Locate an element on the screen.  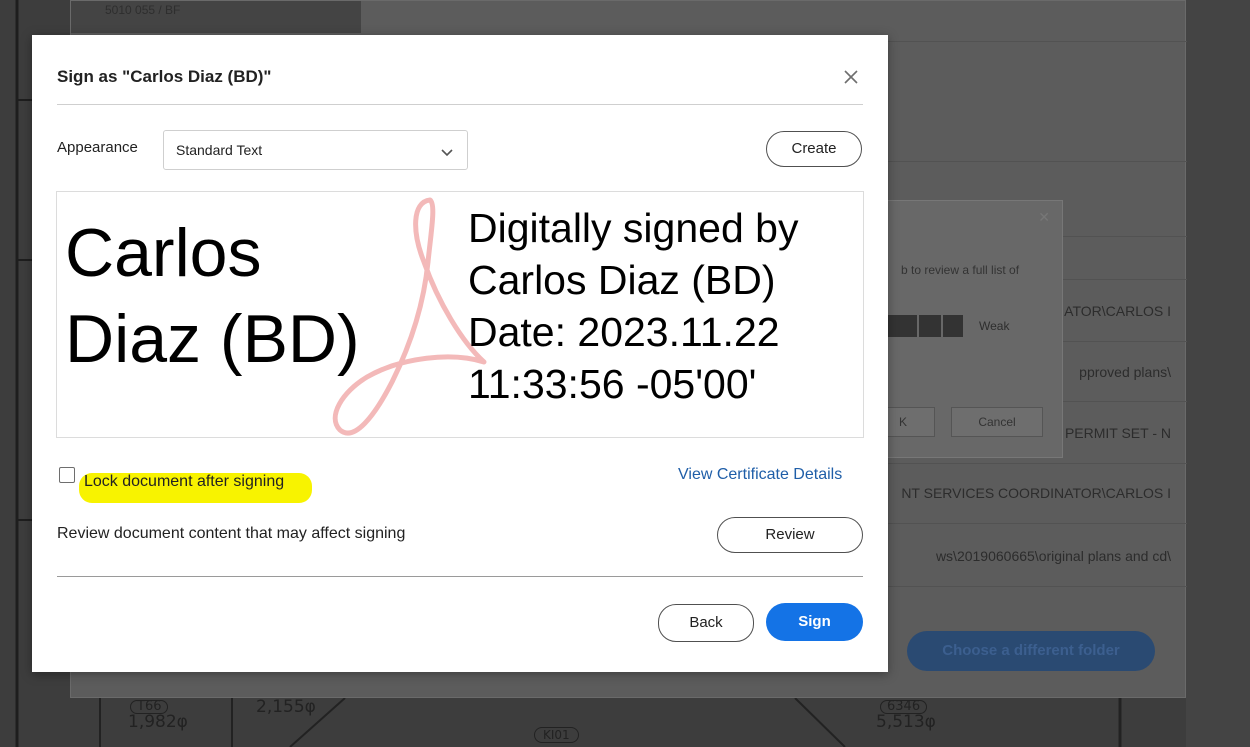
background-path-text: ATOR\CARLOS I is located at coordinates (1117, 311).